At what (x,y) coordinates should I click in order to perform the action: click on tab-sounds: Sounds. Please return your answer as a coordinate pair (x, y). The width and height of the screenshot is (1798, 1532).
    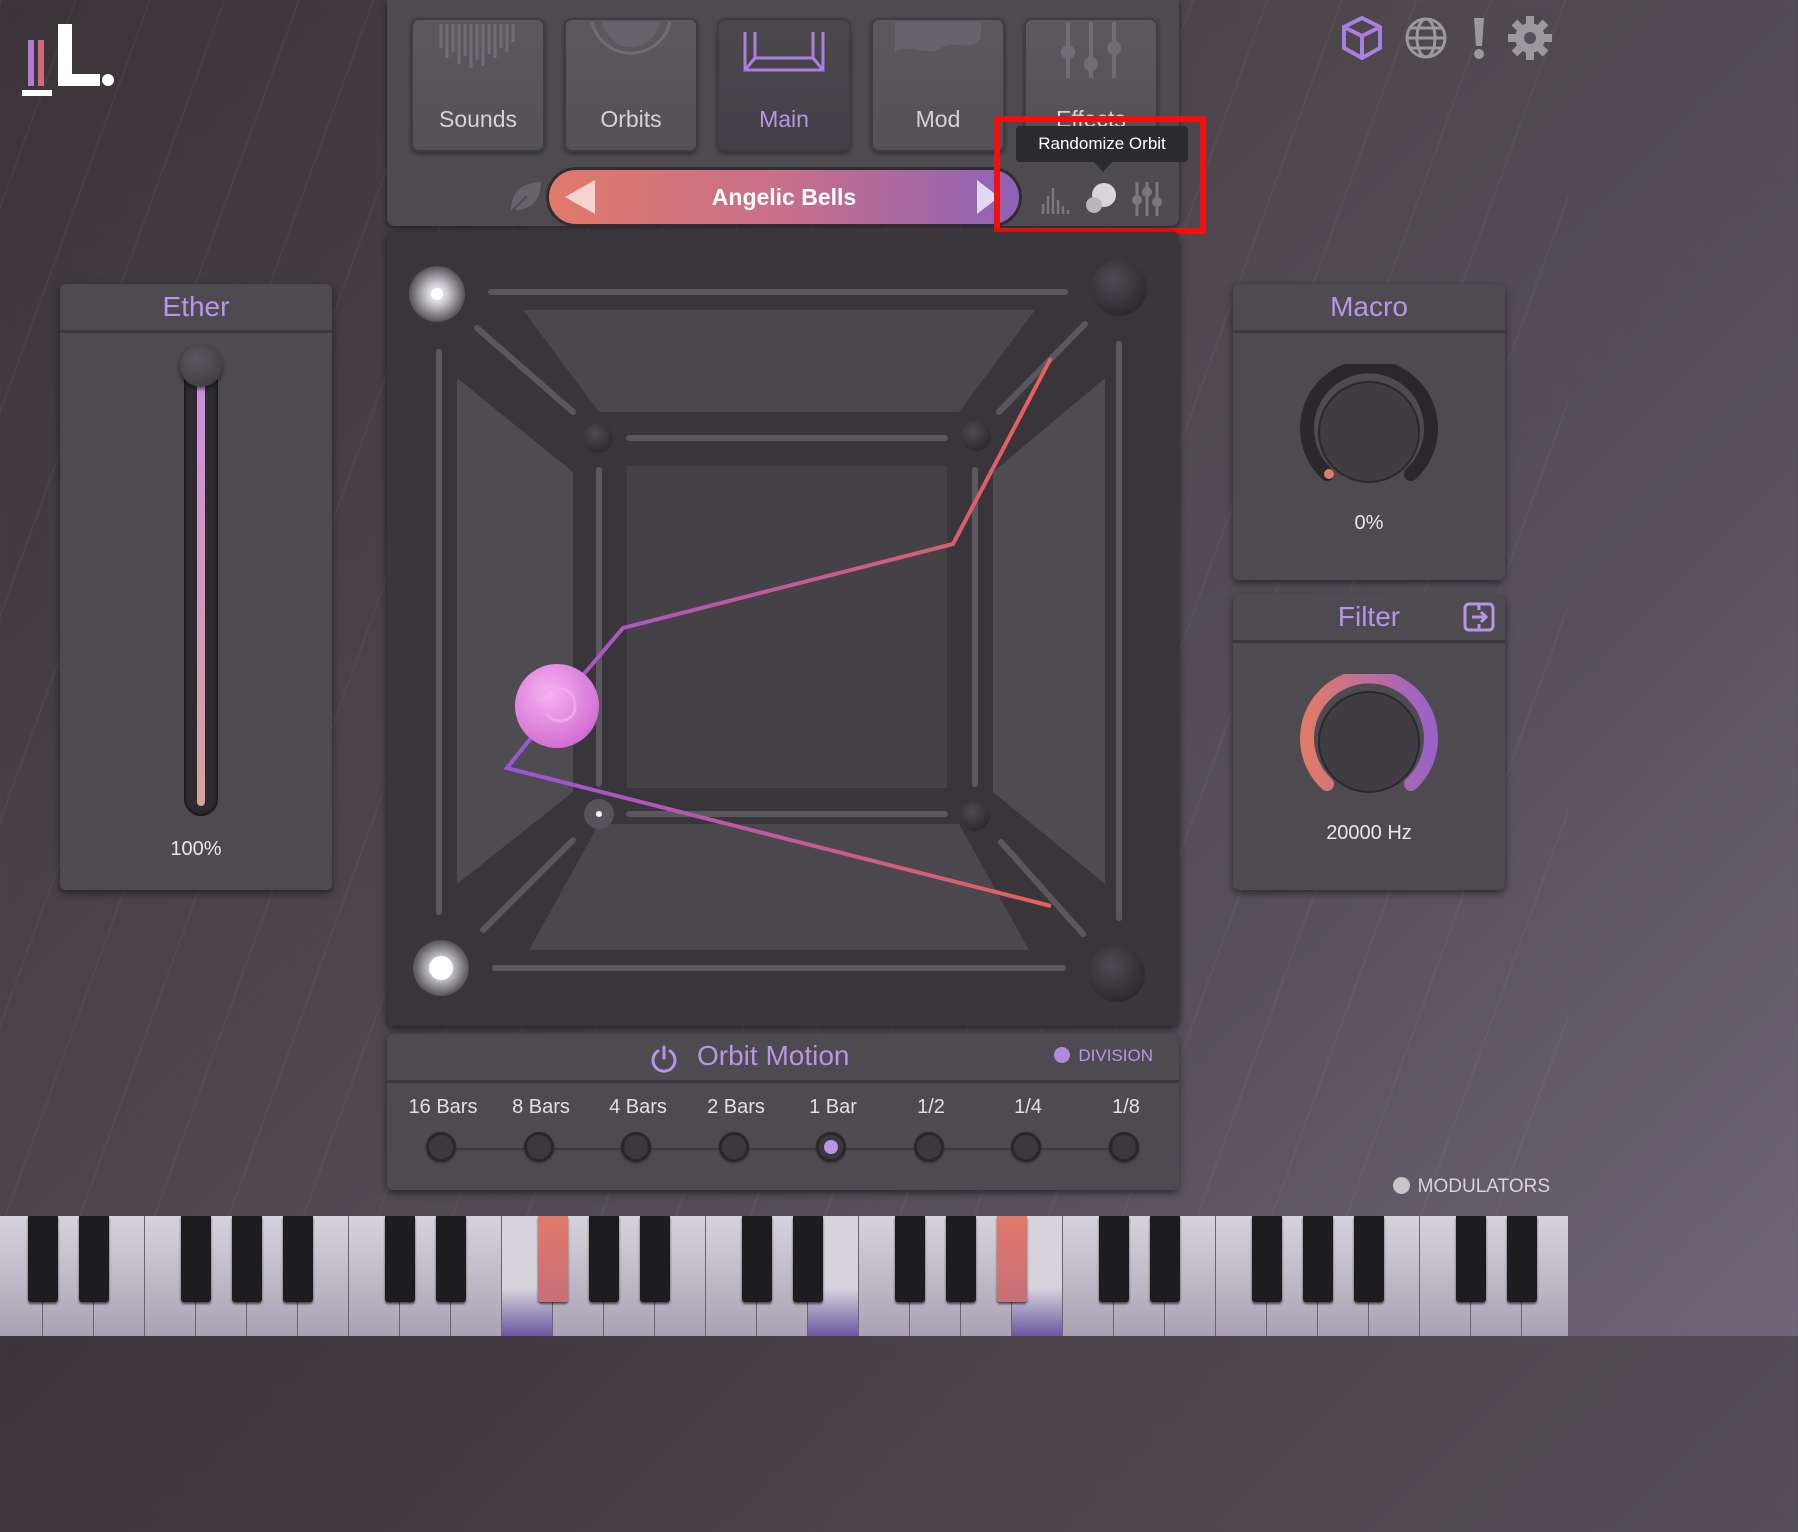
    Looking at the image, I should click on (478, 85).